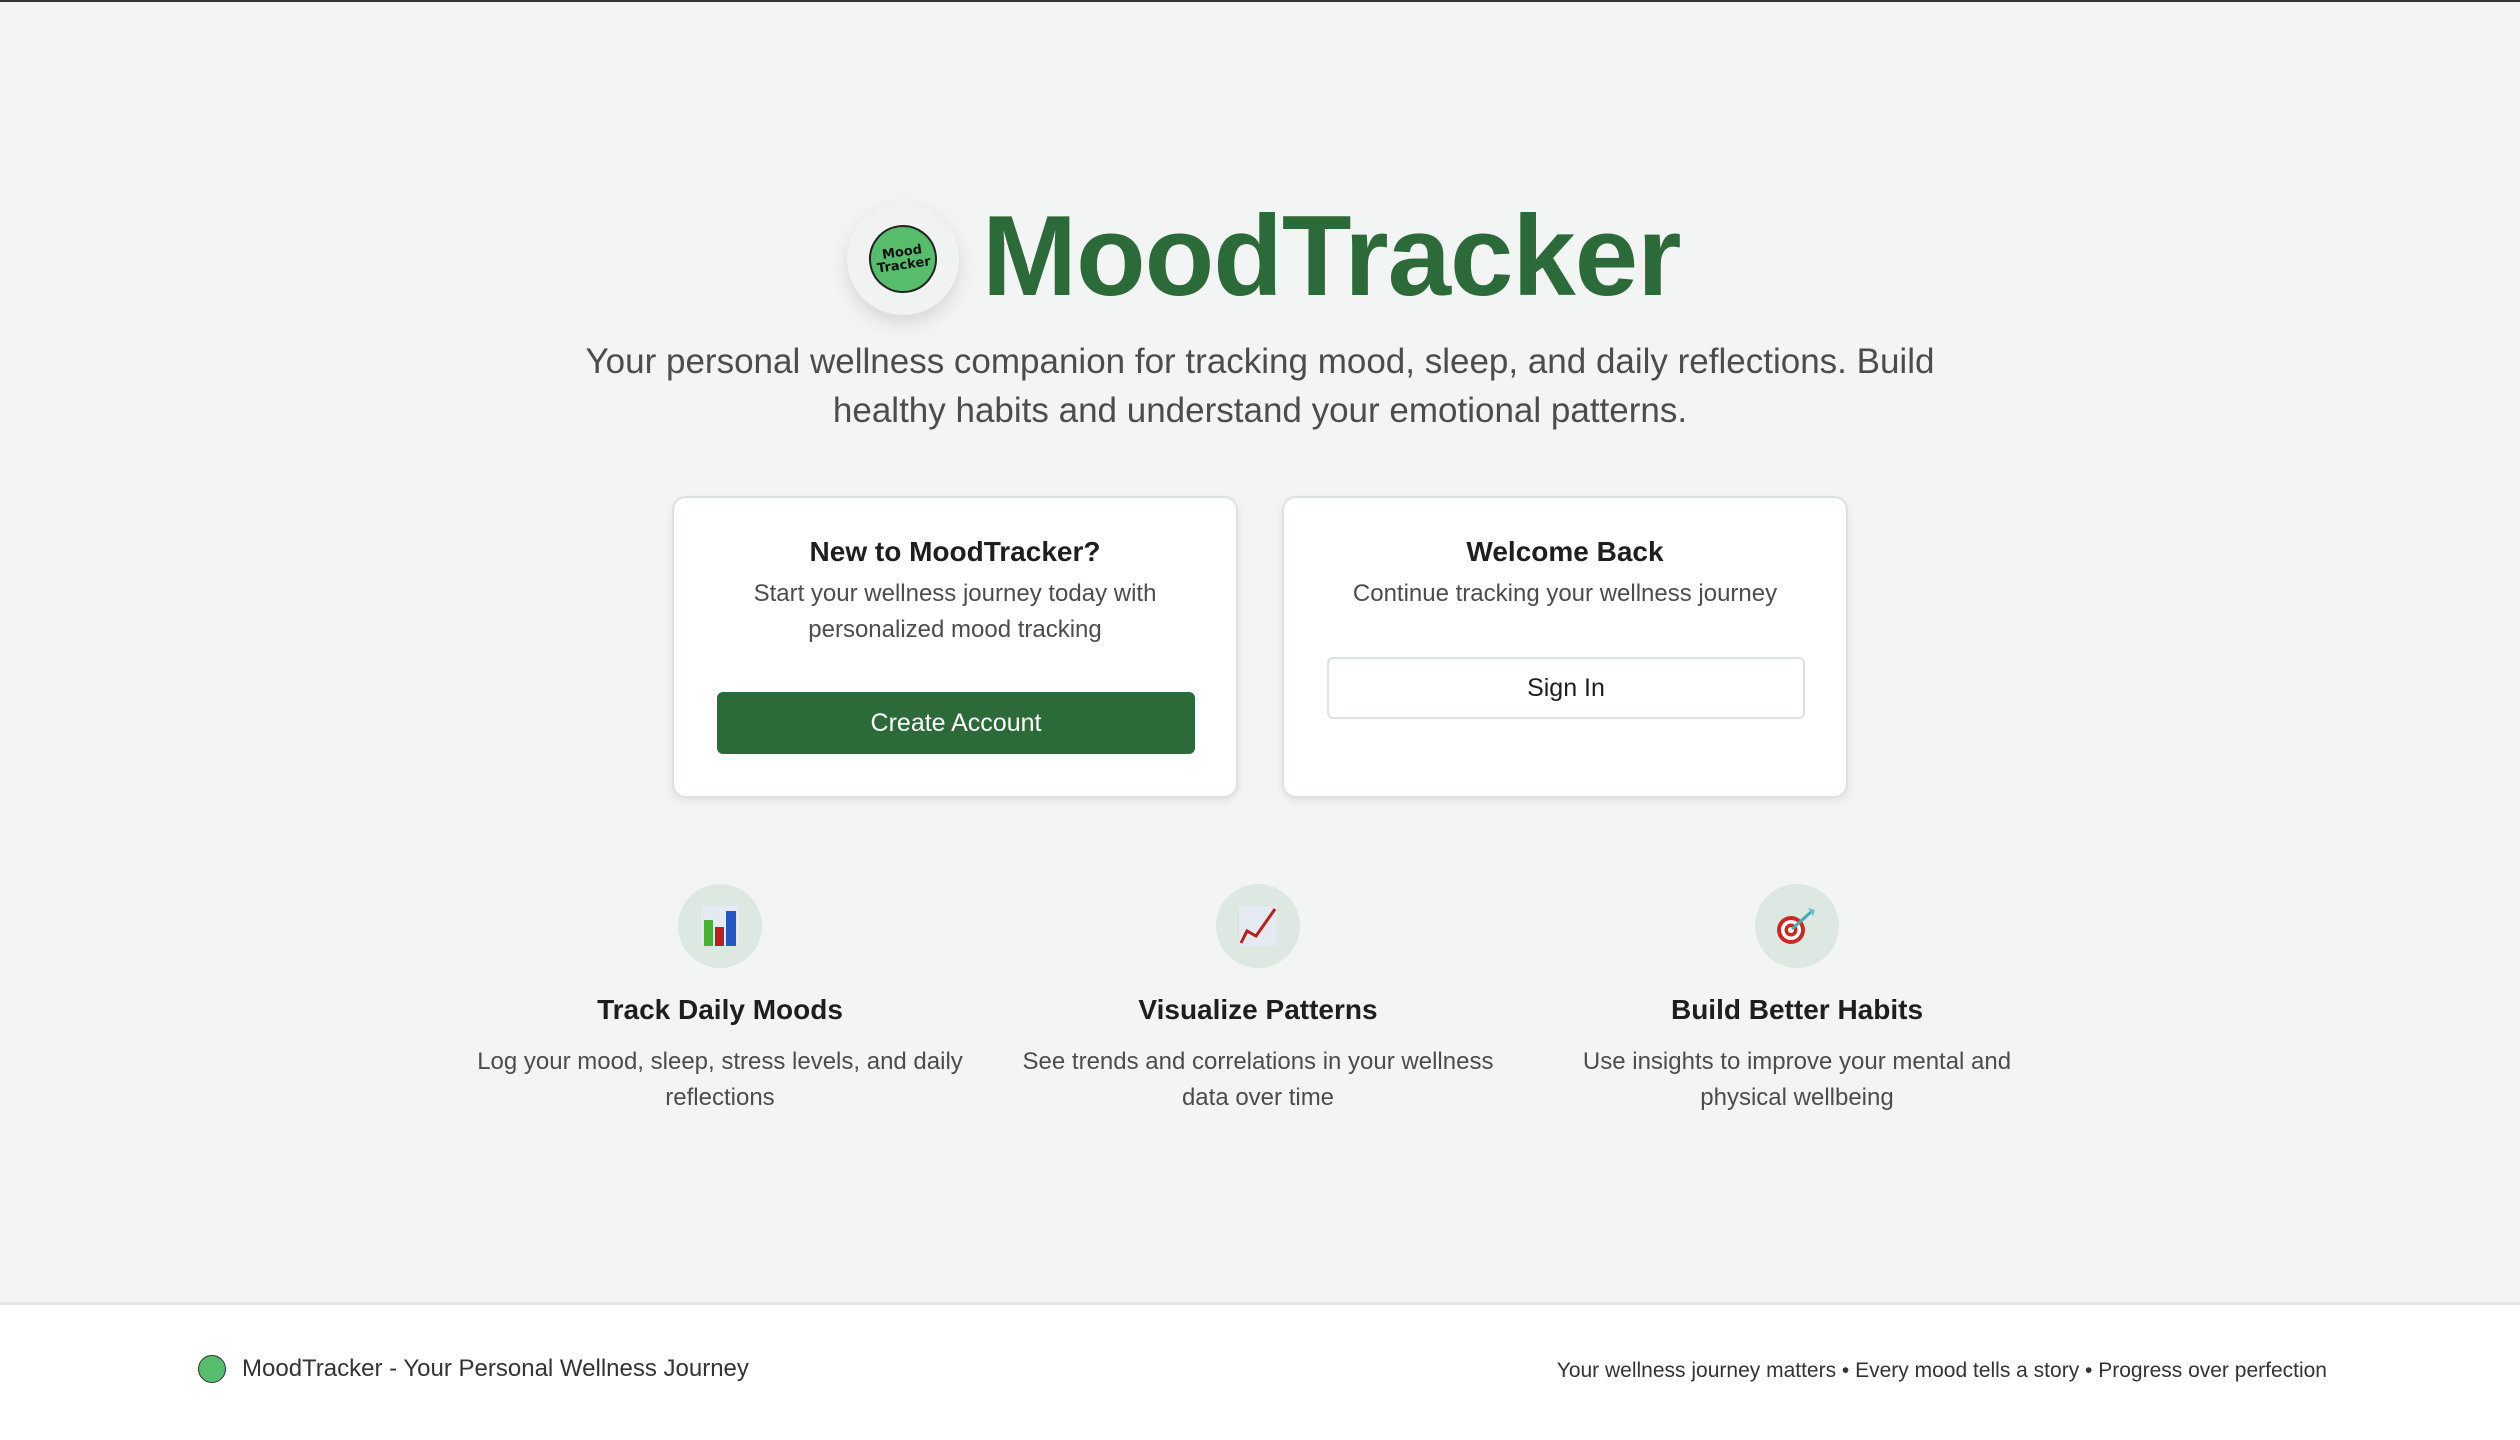 This screenshot has width=2520, height=1440. Describe the element at coordinates (1566, 688) in the screenshot. I see `sign-in-button: Sign In` at that location.